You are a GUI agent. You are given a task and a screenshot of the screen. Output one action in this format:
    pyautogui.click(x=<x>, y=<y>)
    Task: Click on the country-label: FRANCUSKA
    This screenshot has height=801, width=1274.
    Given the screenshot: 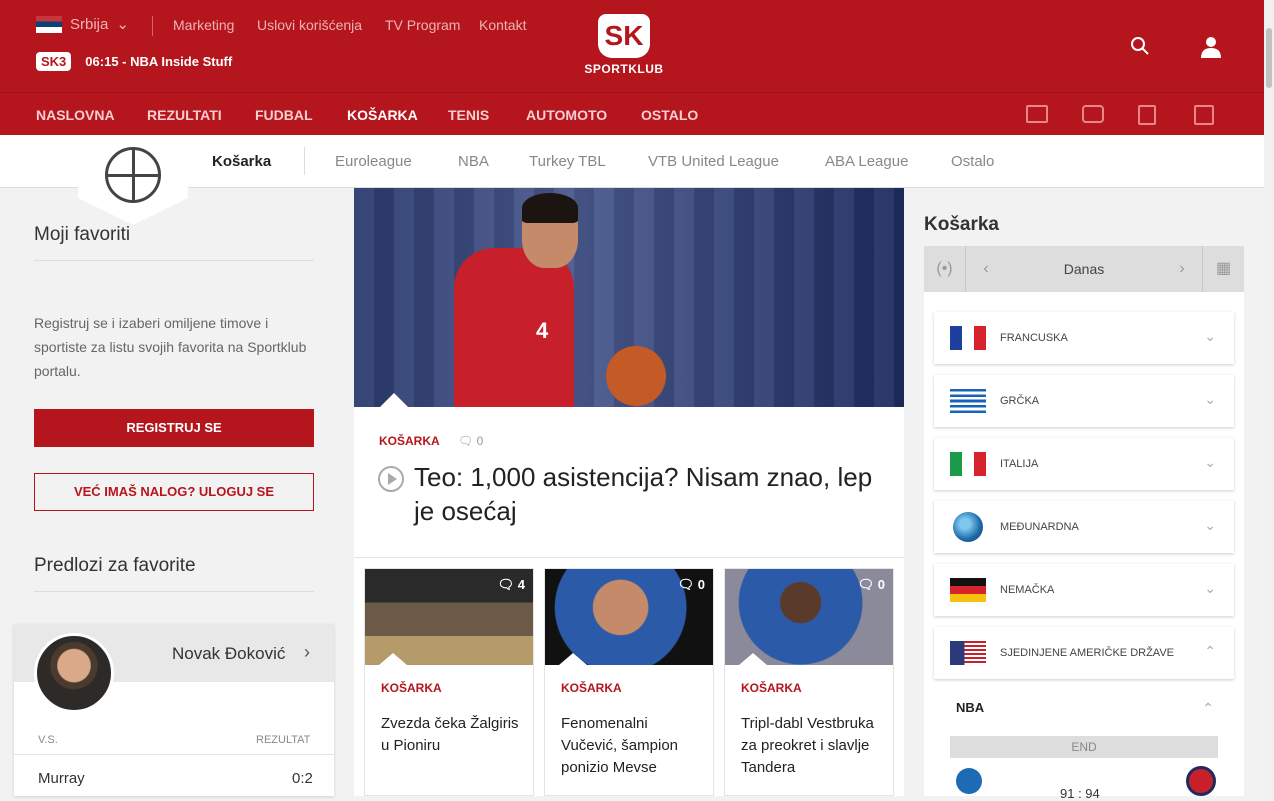 What is the action you would take?
    pyautogui.click(x=1034, y=338)
    